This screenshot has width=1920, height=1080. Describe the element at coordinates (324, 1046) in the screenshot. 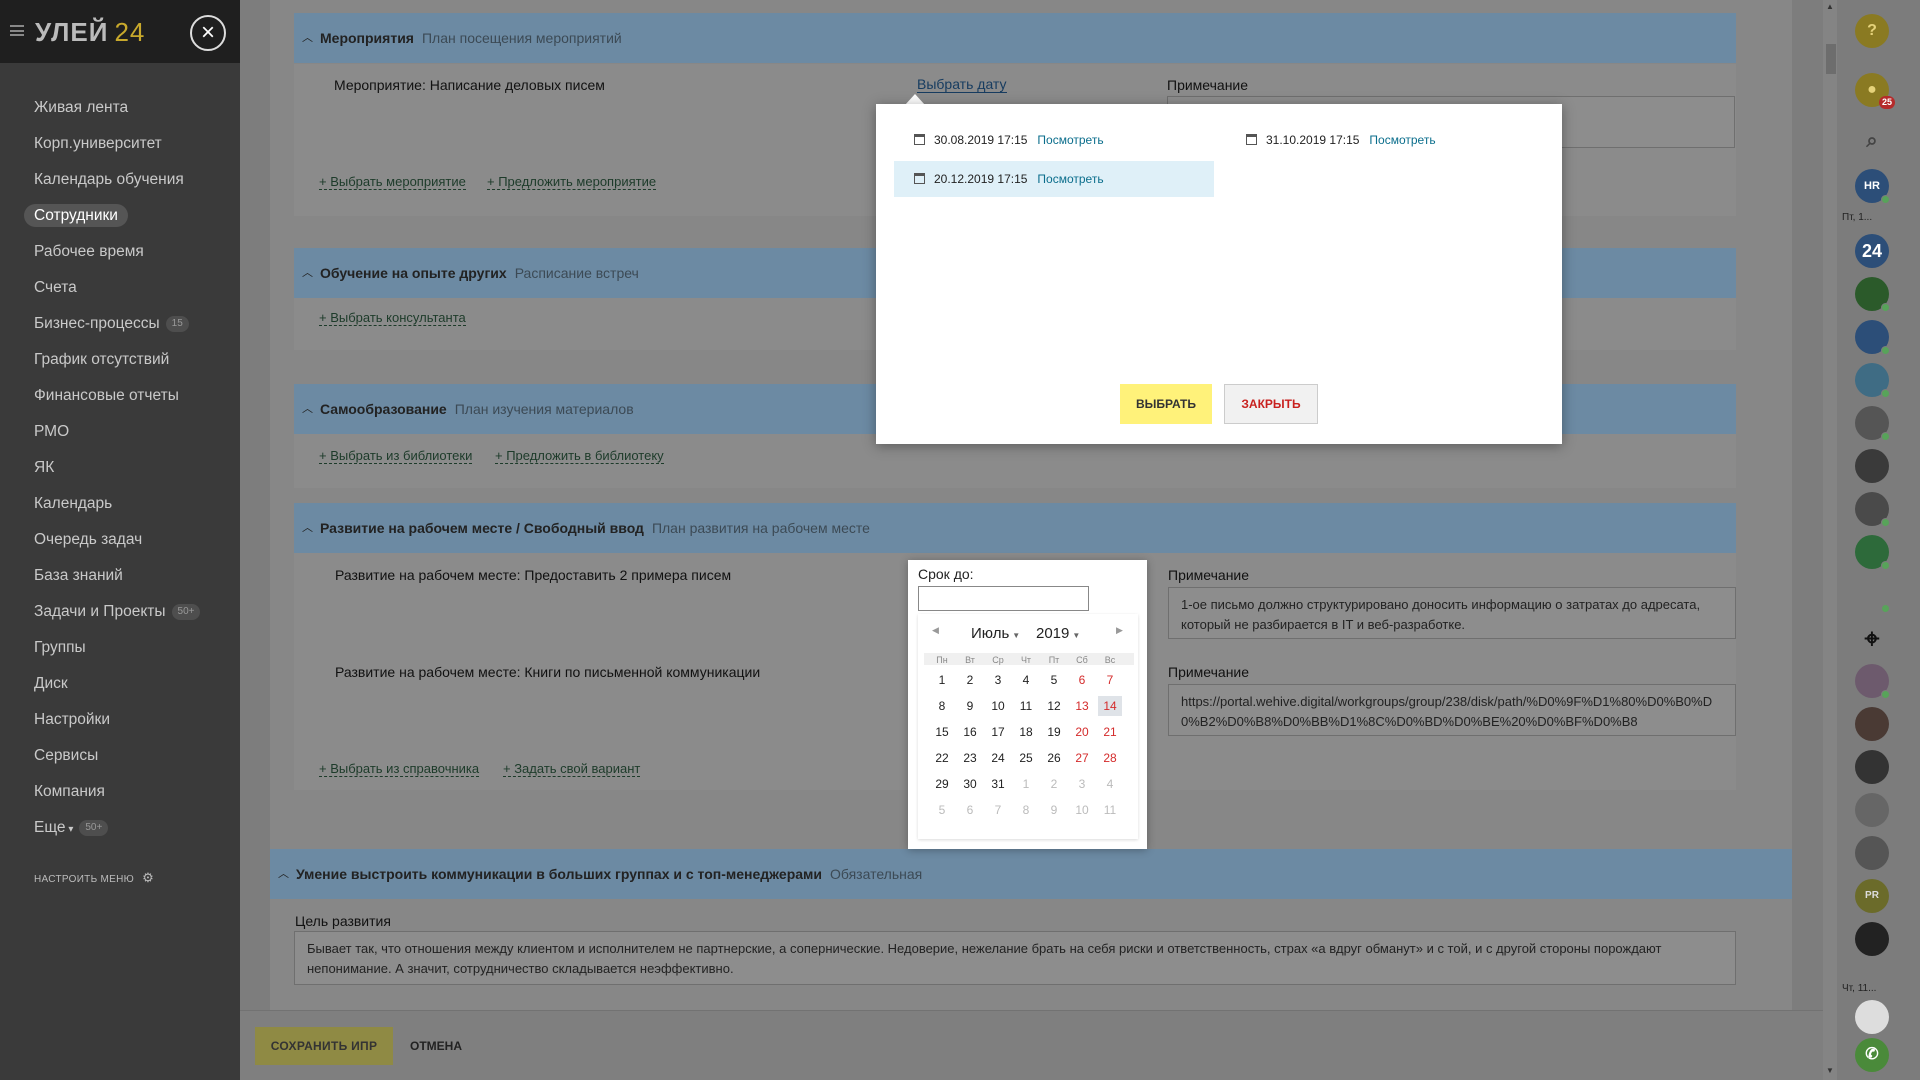

I see `save-ipr-button: СОХРАНИТЬ ИПР` at that location.